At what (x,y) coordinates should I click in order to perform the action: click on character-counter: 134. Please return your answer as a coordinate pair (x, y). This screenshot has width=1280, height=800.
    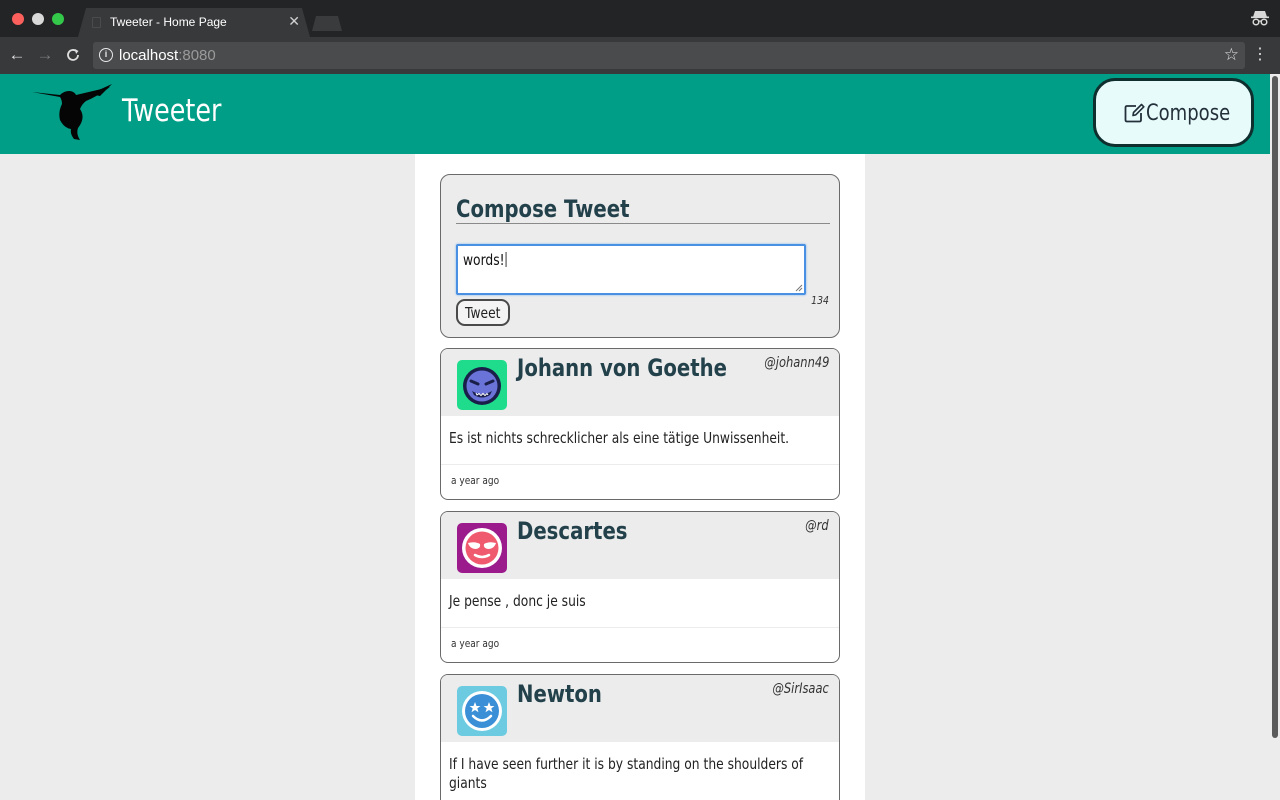
    Looking at the image, I should click on (820, 300).